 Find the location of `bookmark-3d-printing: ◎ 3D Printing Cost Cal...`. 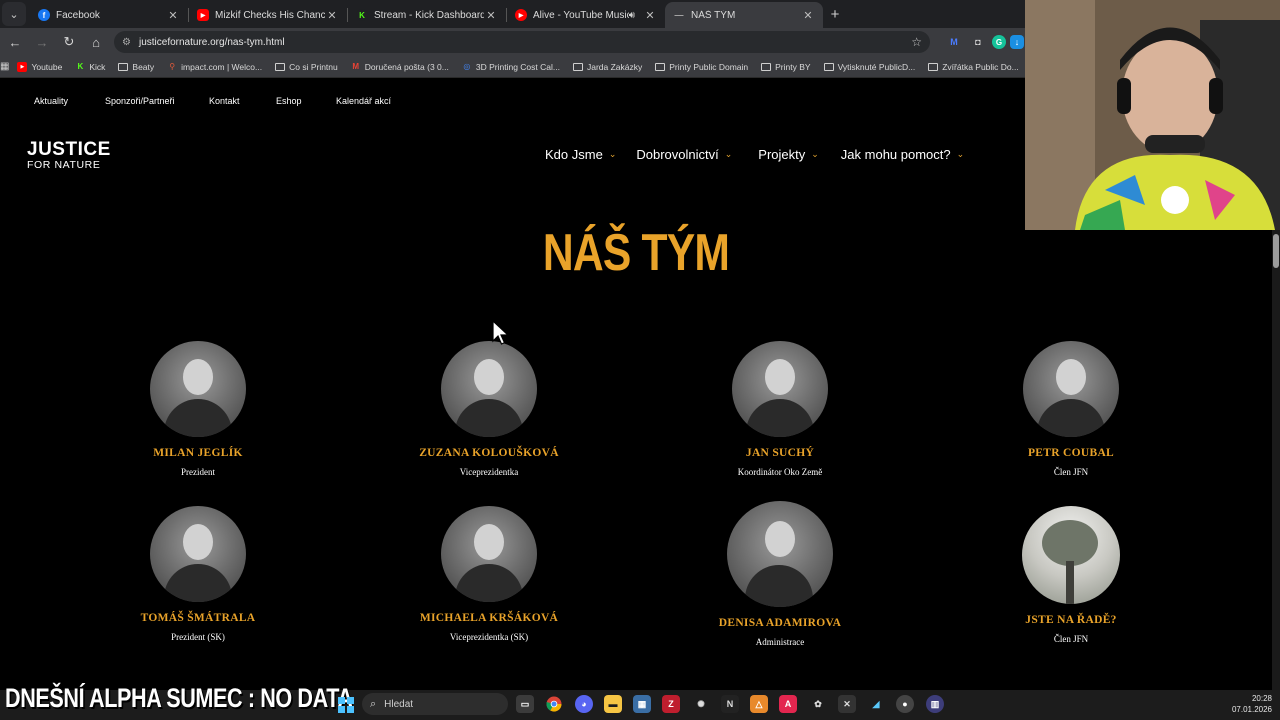

bookmark-3d-printing: ◎ 3D Printing Cost Cal... is located at coordinates (511, 67).